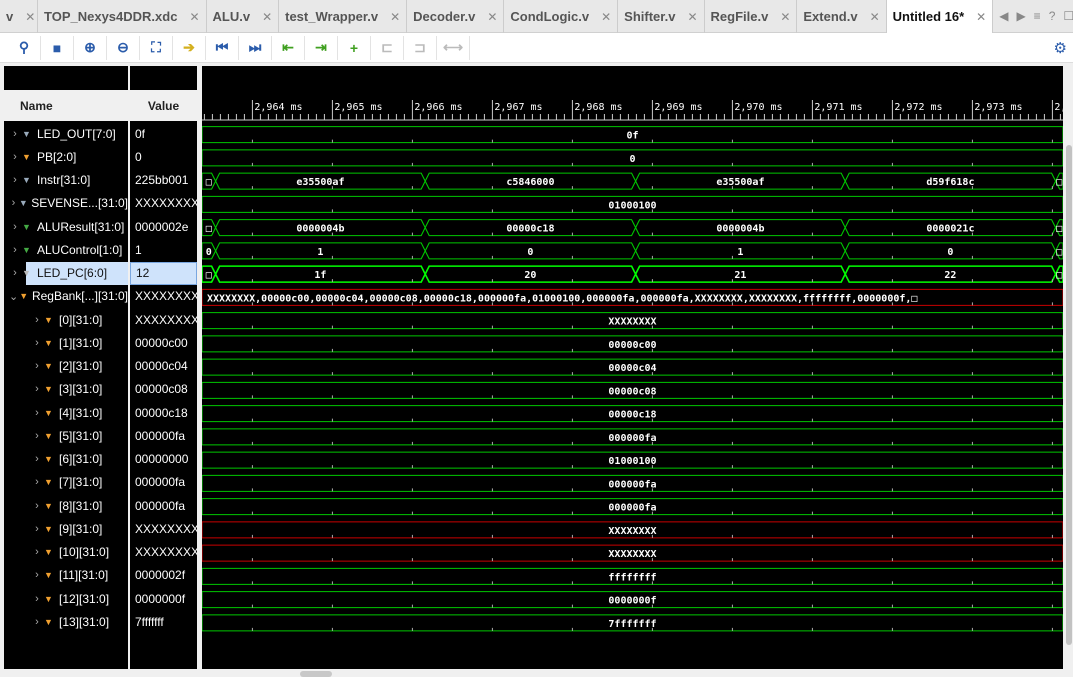 Image resolution: width=1073 pixels, height=677 pixels. I want to click on signal-row: ⌄ ▼ RegBank[...][31:0], so click(66, 296).